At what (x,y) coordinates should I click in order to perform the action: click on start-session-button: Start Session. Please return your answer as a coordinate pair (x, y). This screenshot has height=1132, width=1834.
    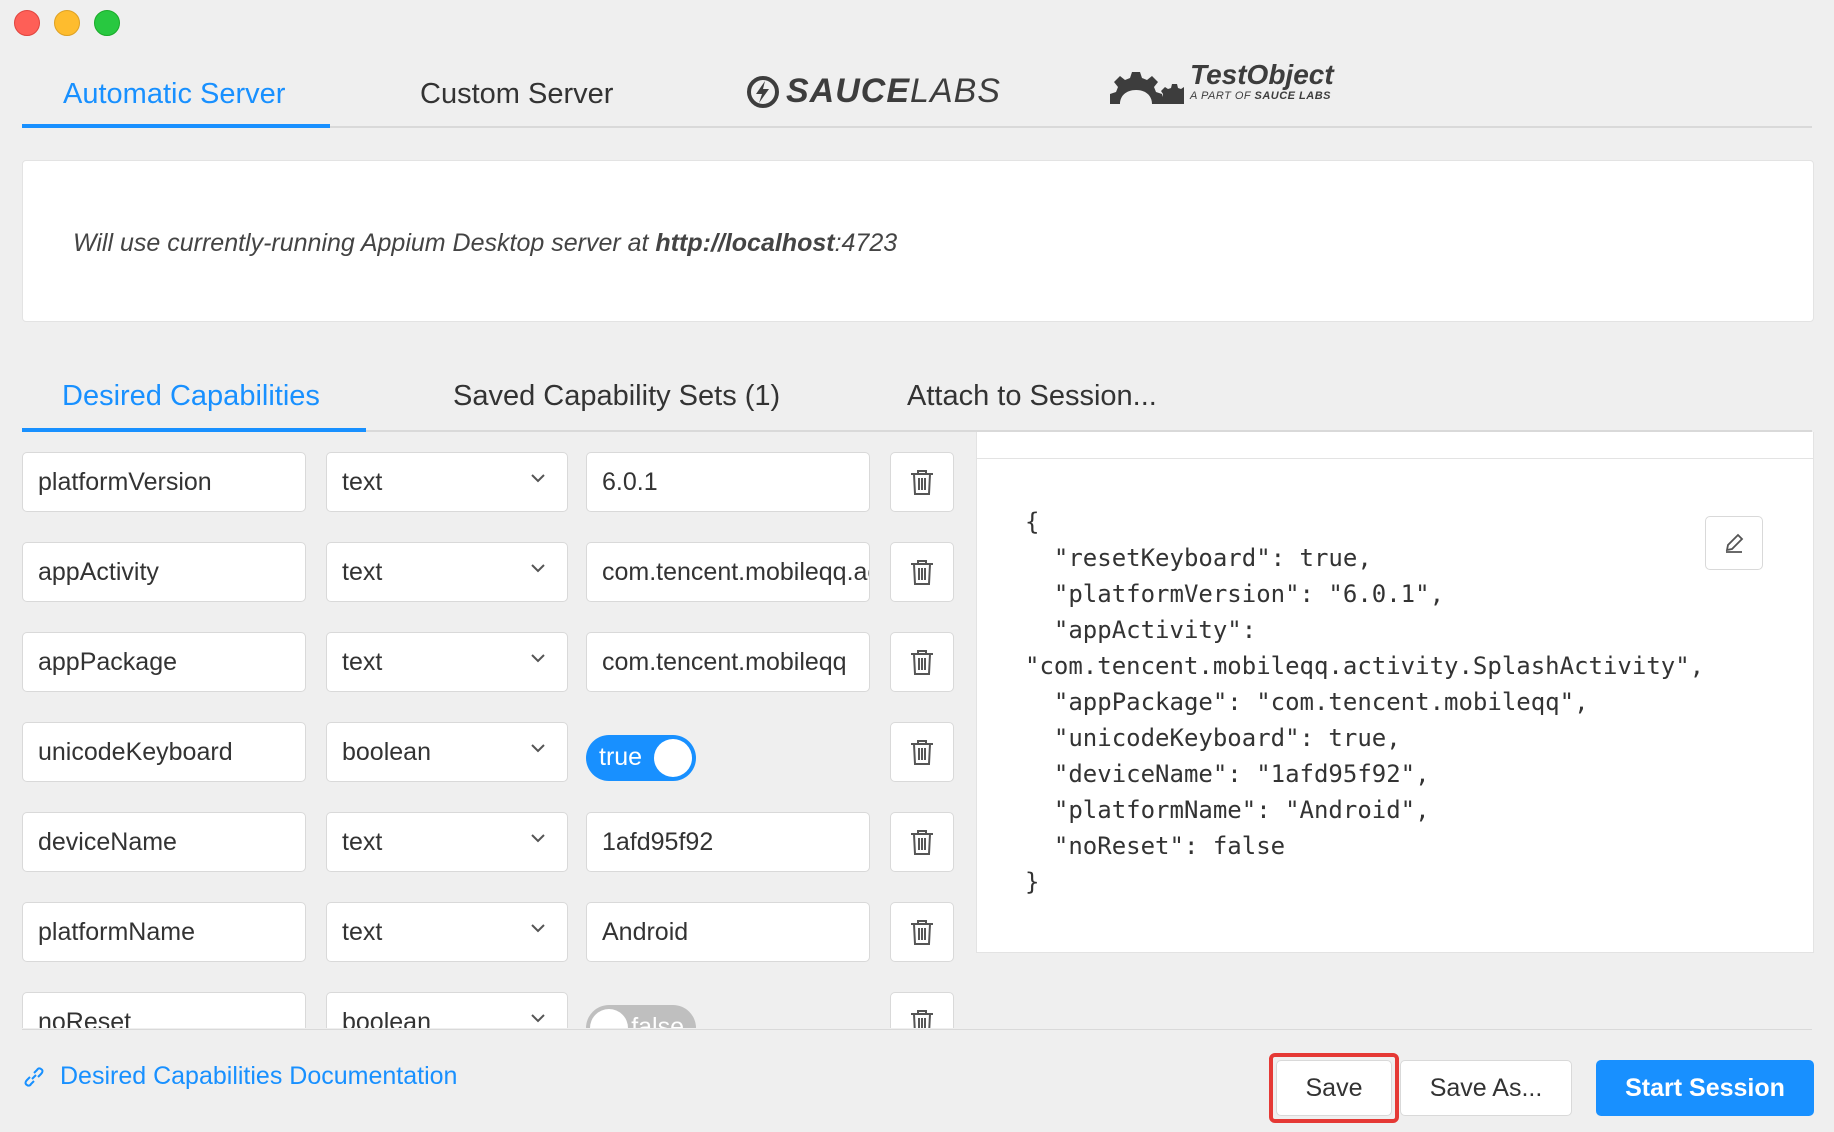
    Looking at the image, I should click on (1705, 1088).